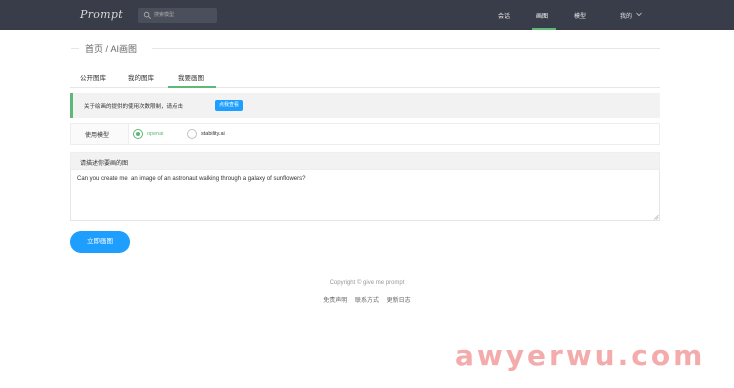 Image resolution: width=734 pixels, height=388 pixels. What do you see at coordinates (544, 29) in the screenshot?
I see `nav-active-indicator` at bounding box center [544, 29].